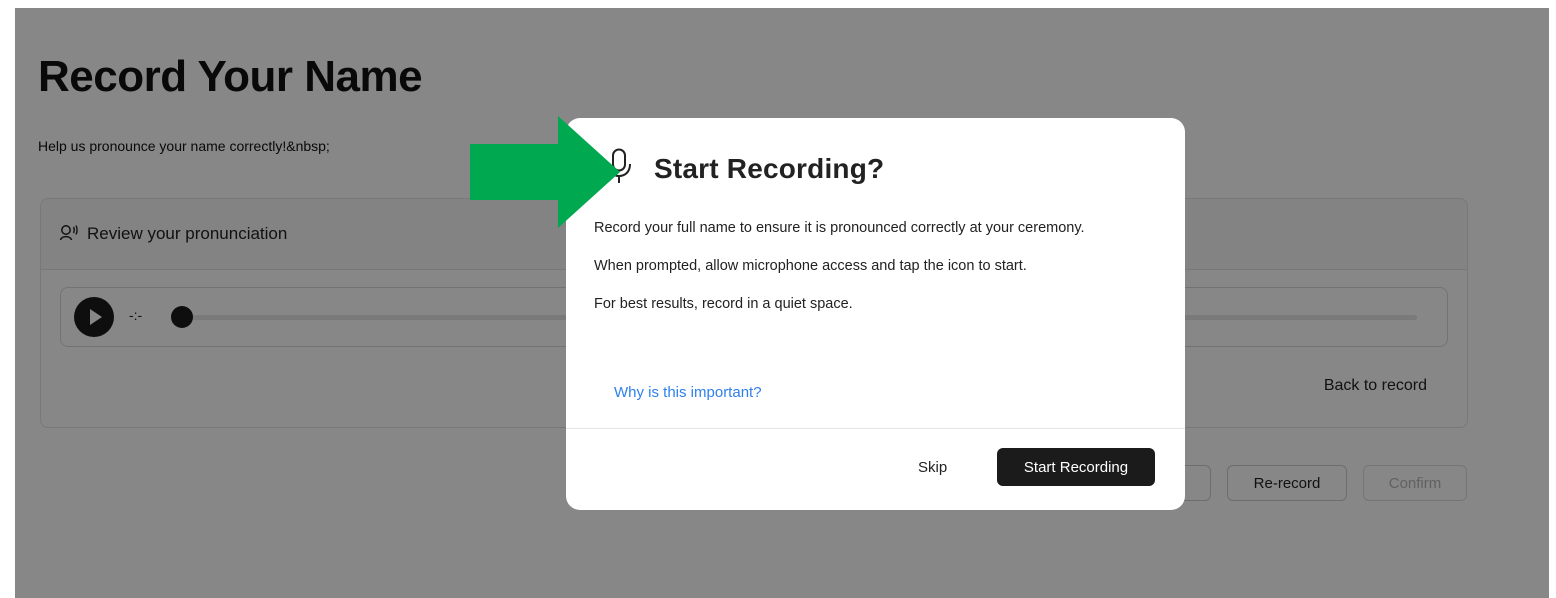 This screenshot has width=1556, height=598. Describe the element at coordinates (688, 392) in the screenshot. I see `why-important-link: Why is this important?` at that location.